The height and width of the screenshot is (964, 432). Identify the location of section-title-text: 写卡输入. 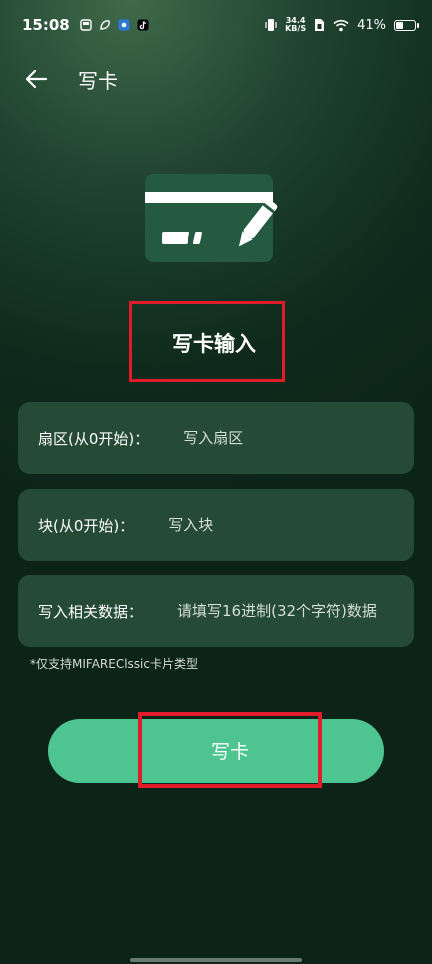
(214, 343).